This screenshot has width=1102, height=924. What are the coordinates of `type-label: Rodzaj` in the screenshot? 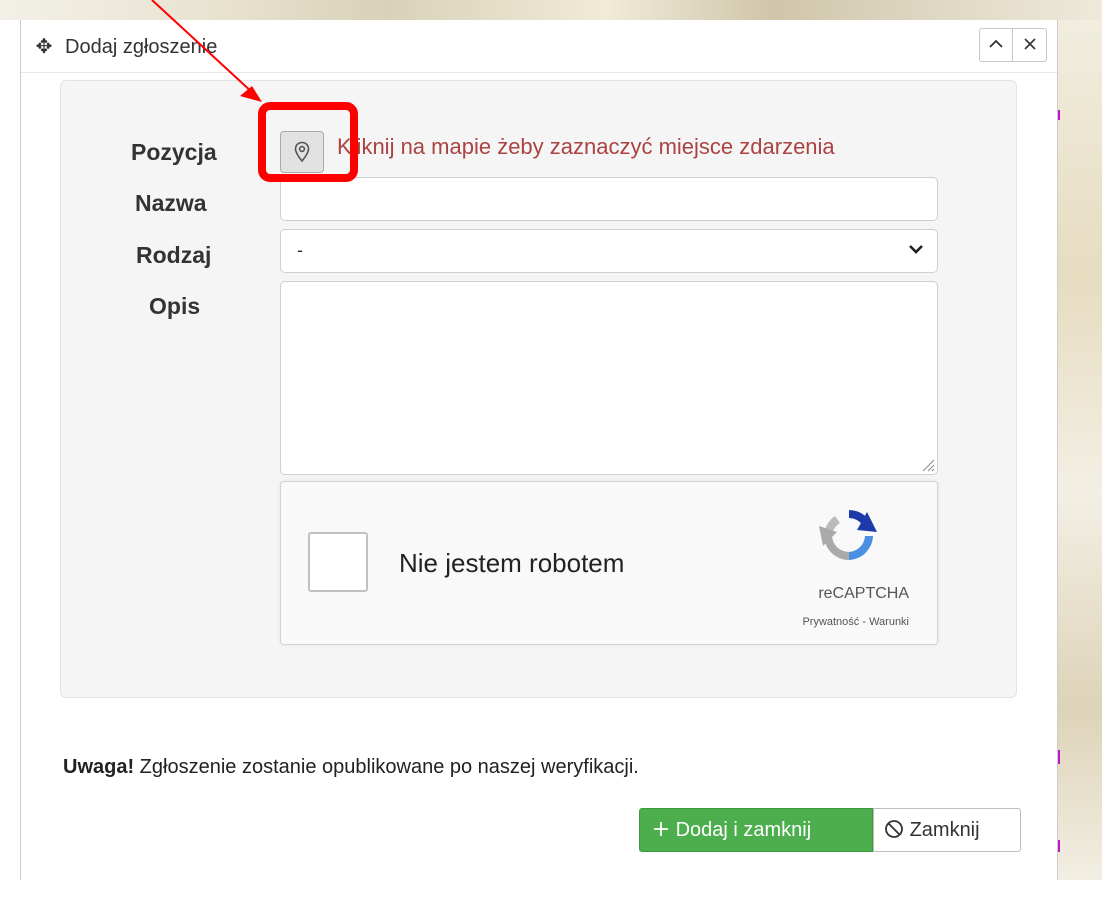 It's located at (174, 255).